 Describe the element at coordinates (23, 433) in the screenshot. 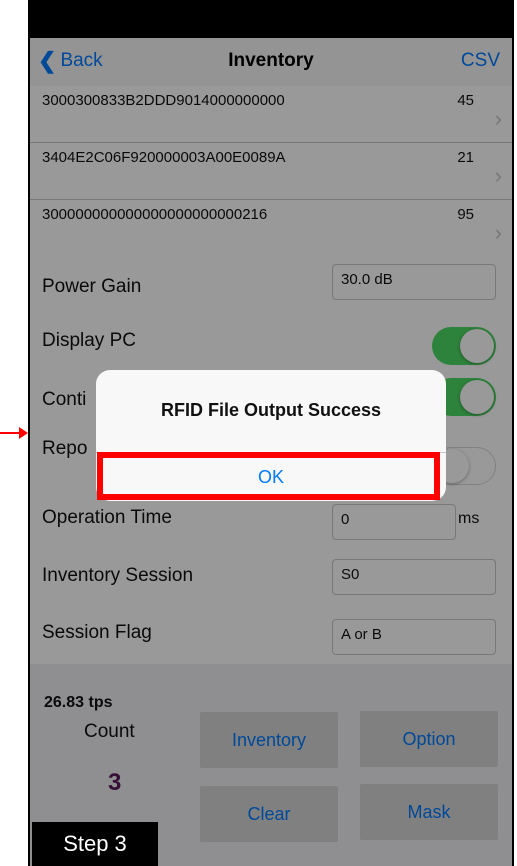

I see `annotation-arrow-icon` at that location.